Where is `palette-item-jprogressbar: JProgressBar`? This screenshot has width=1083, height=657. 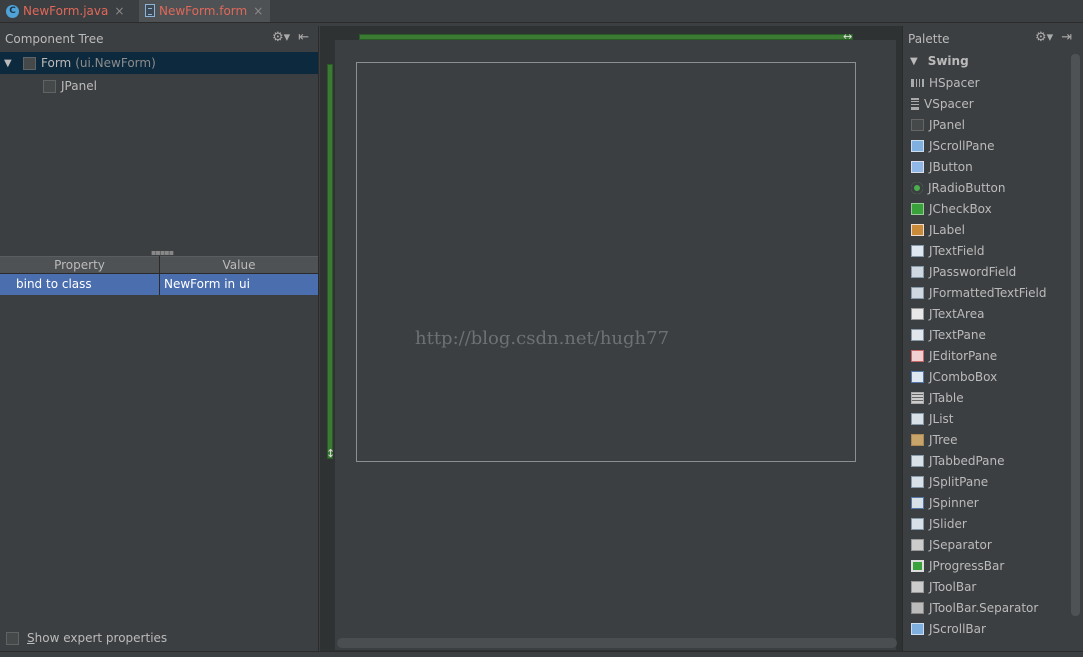 palette-item-jprogressbar: JProgressBar is located at coordinates (957, 566).